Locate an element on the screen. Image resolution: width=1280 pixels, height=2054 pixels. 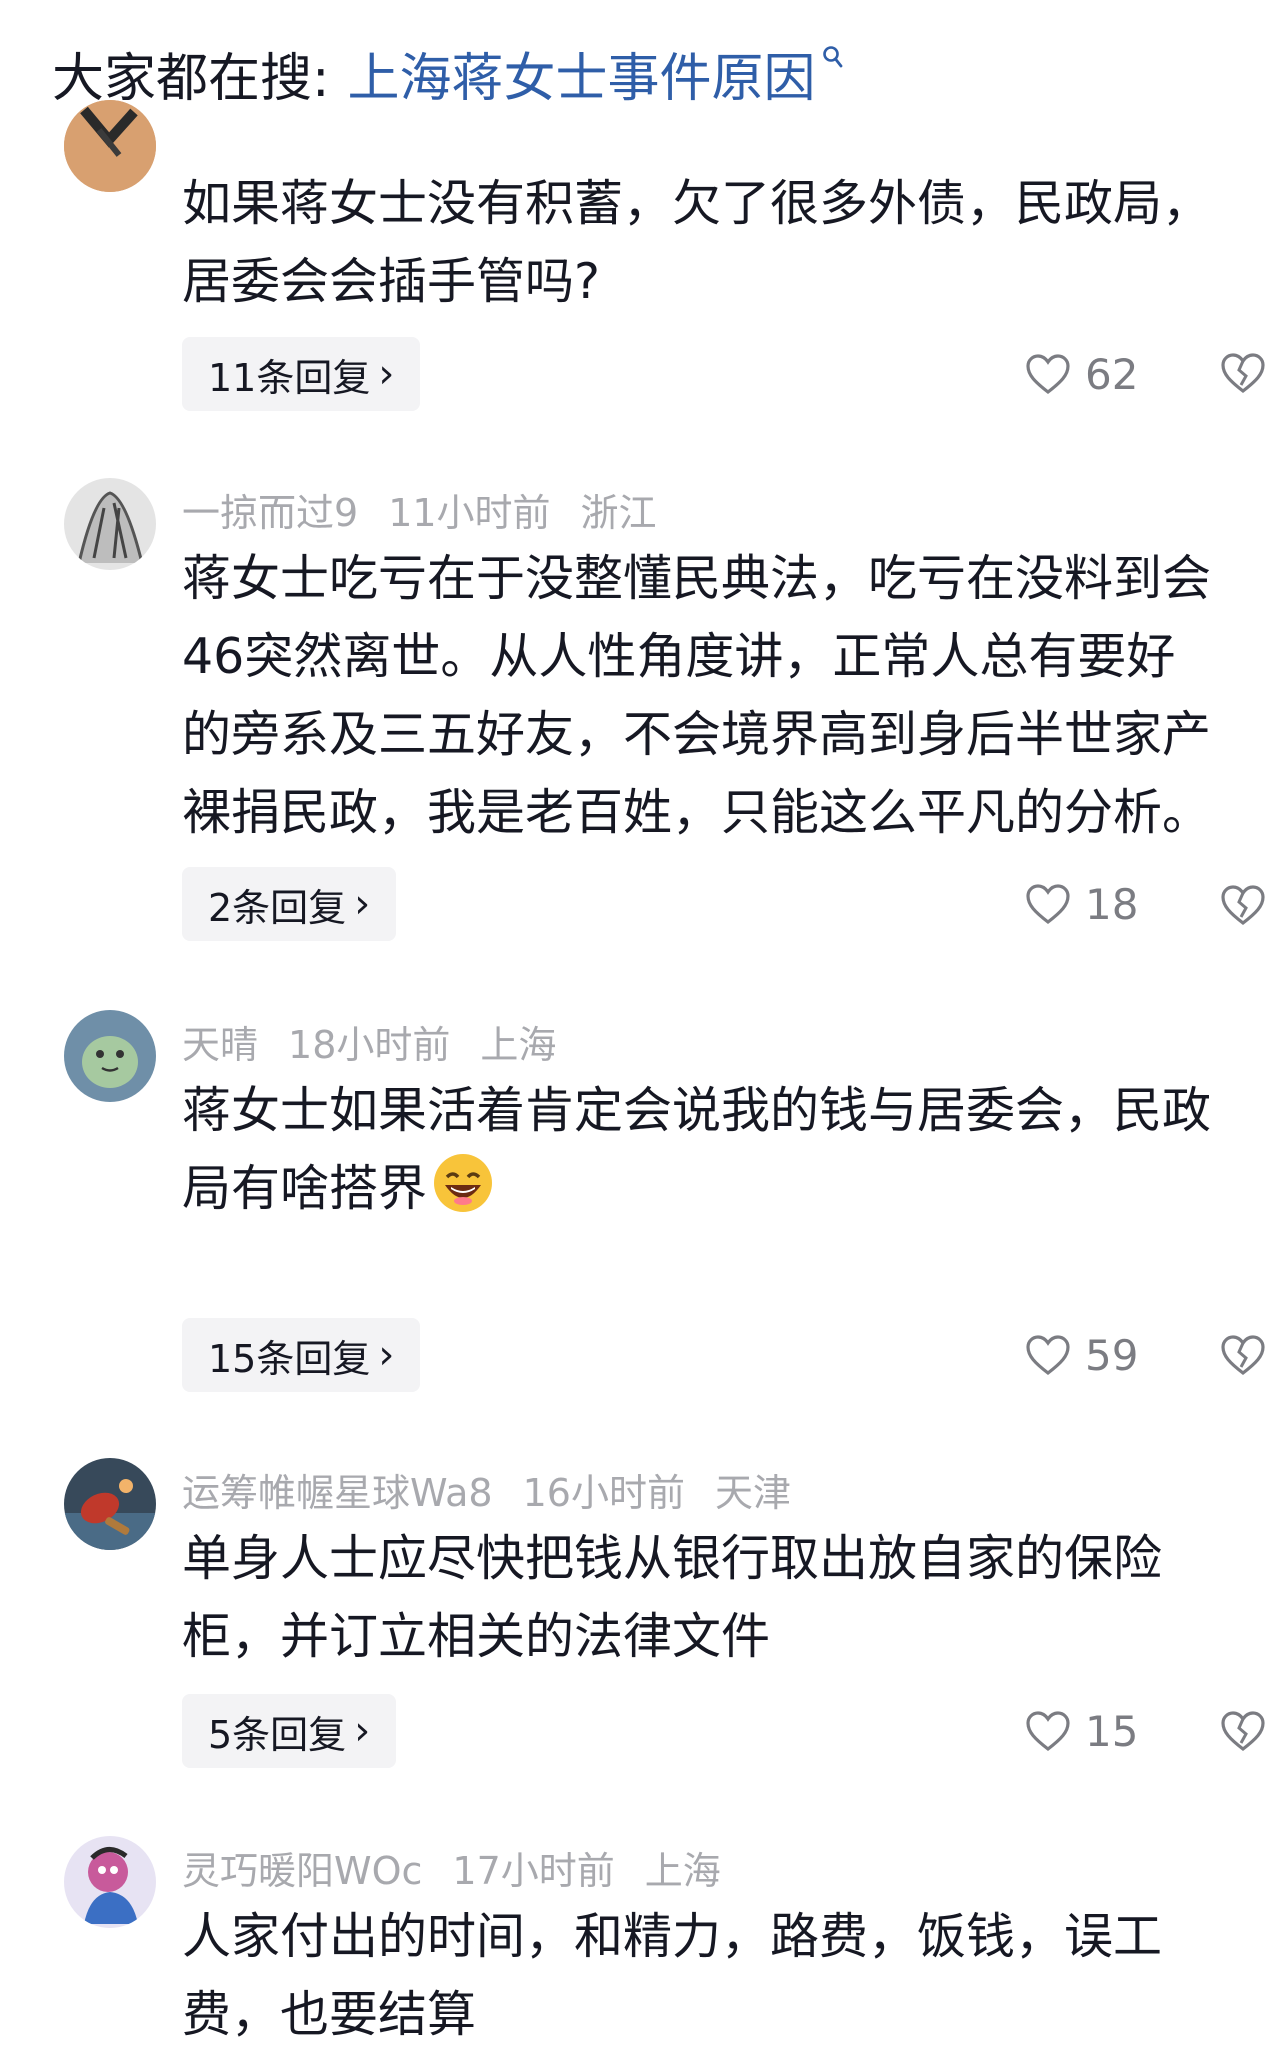
like-count: 15 is located at coordinates (1112, 1731).